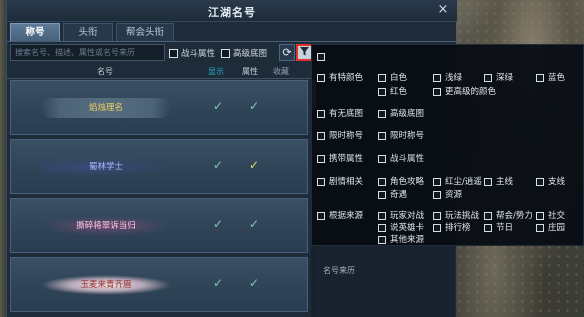 This screenshot has height=317, width=584. Describe the element at coordinates (456, 215) in the screenshot. I see `option-challenge: 玩法挑战` at that location.